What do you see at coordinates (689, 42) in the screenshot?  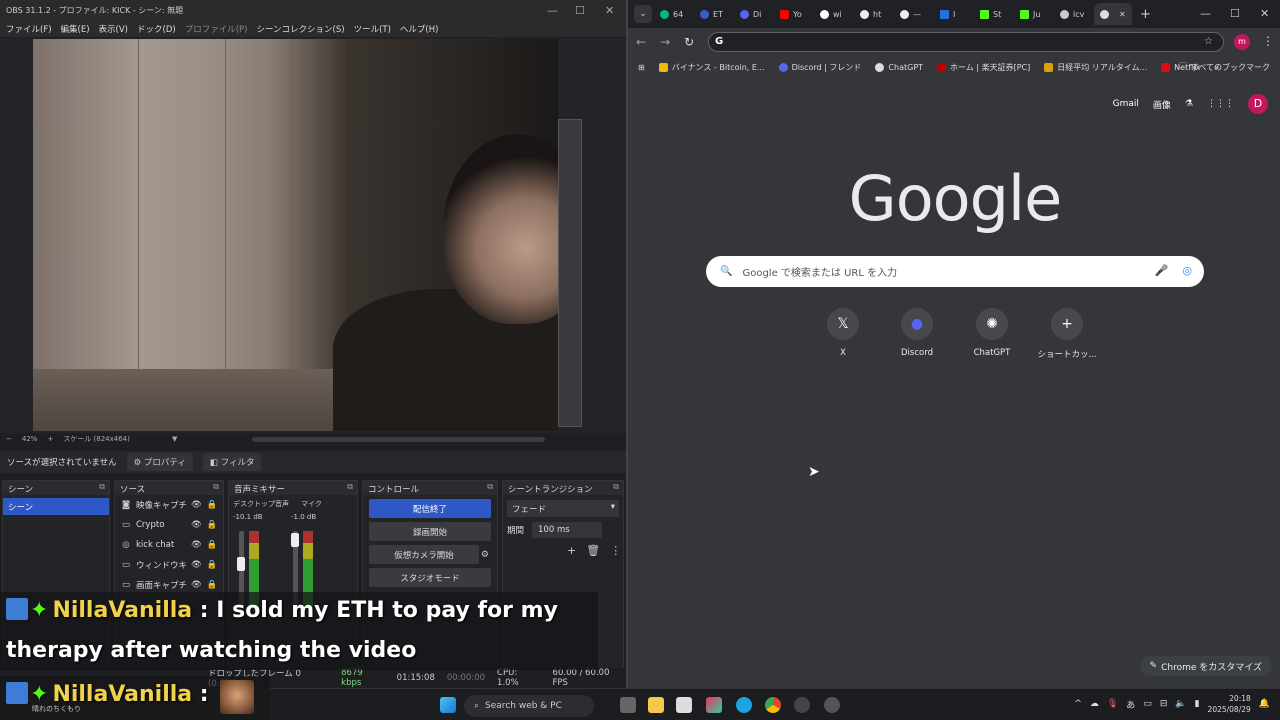 I see `reload-icon: ↻` at bounding box center [689, 42].